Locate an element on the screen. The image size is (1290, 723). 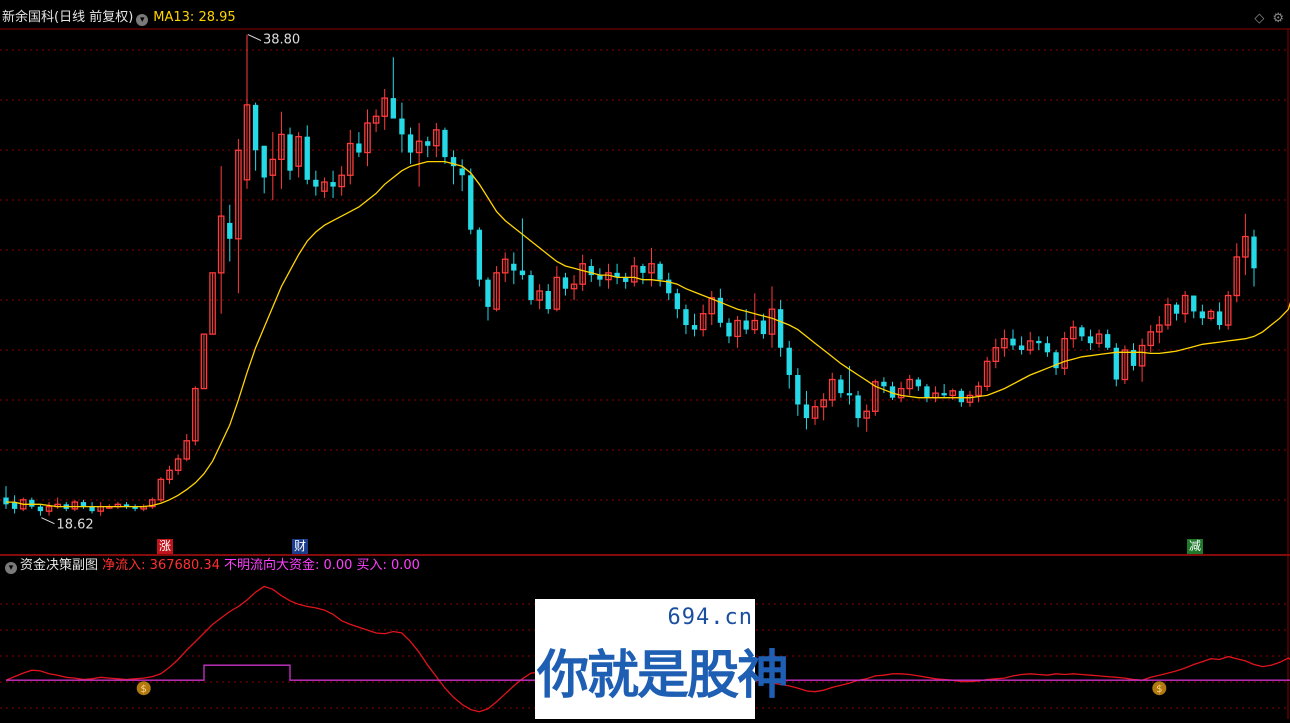
watermark-slogan: 你就是股神 is located at coordinates (663, 675).